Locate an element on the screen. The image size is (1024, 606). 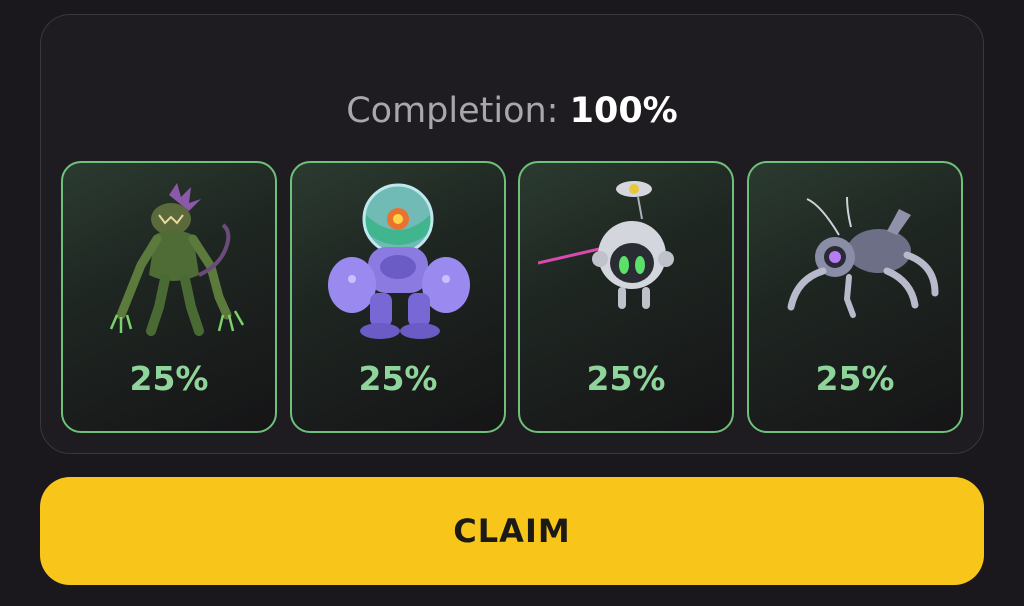
astronaut-robot-icon is located at coordinates (399, 261).